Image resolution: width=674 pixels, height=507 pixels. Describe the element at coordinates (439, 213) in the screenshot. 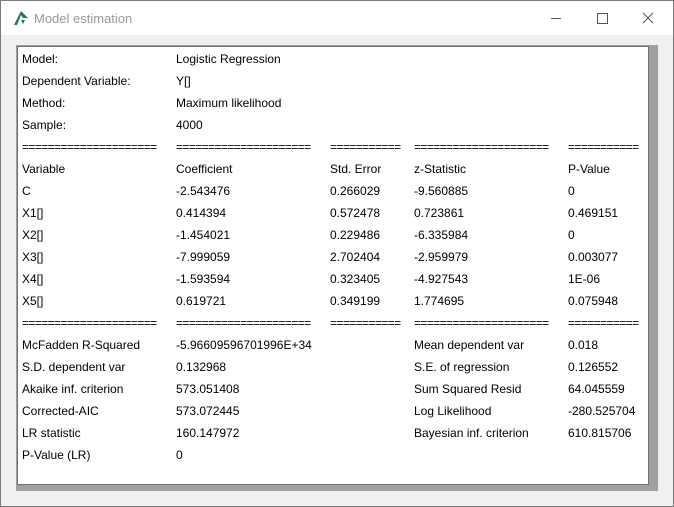

I see `table-cell: 0.723861` at that location.